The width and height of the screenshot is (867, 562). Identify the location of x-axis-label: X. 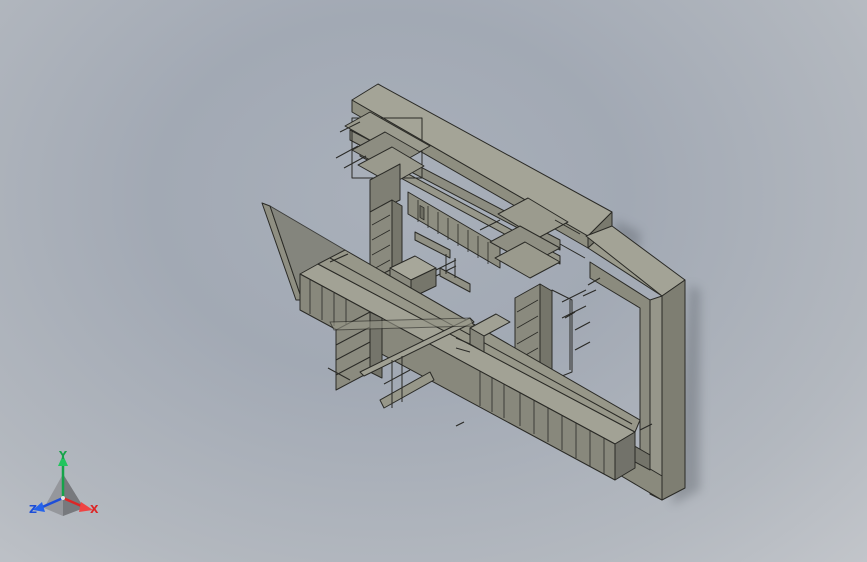
(94, 509).